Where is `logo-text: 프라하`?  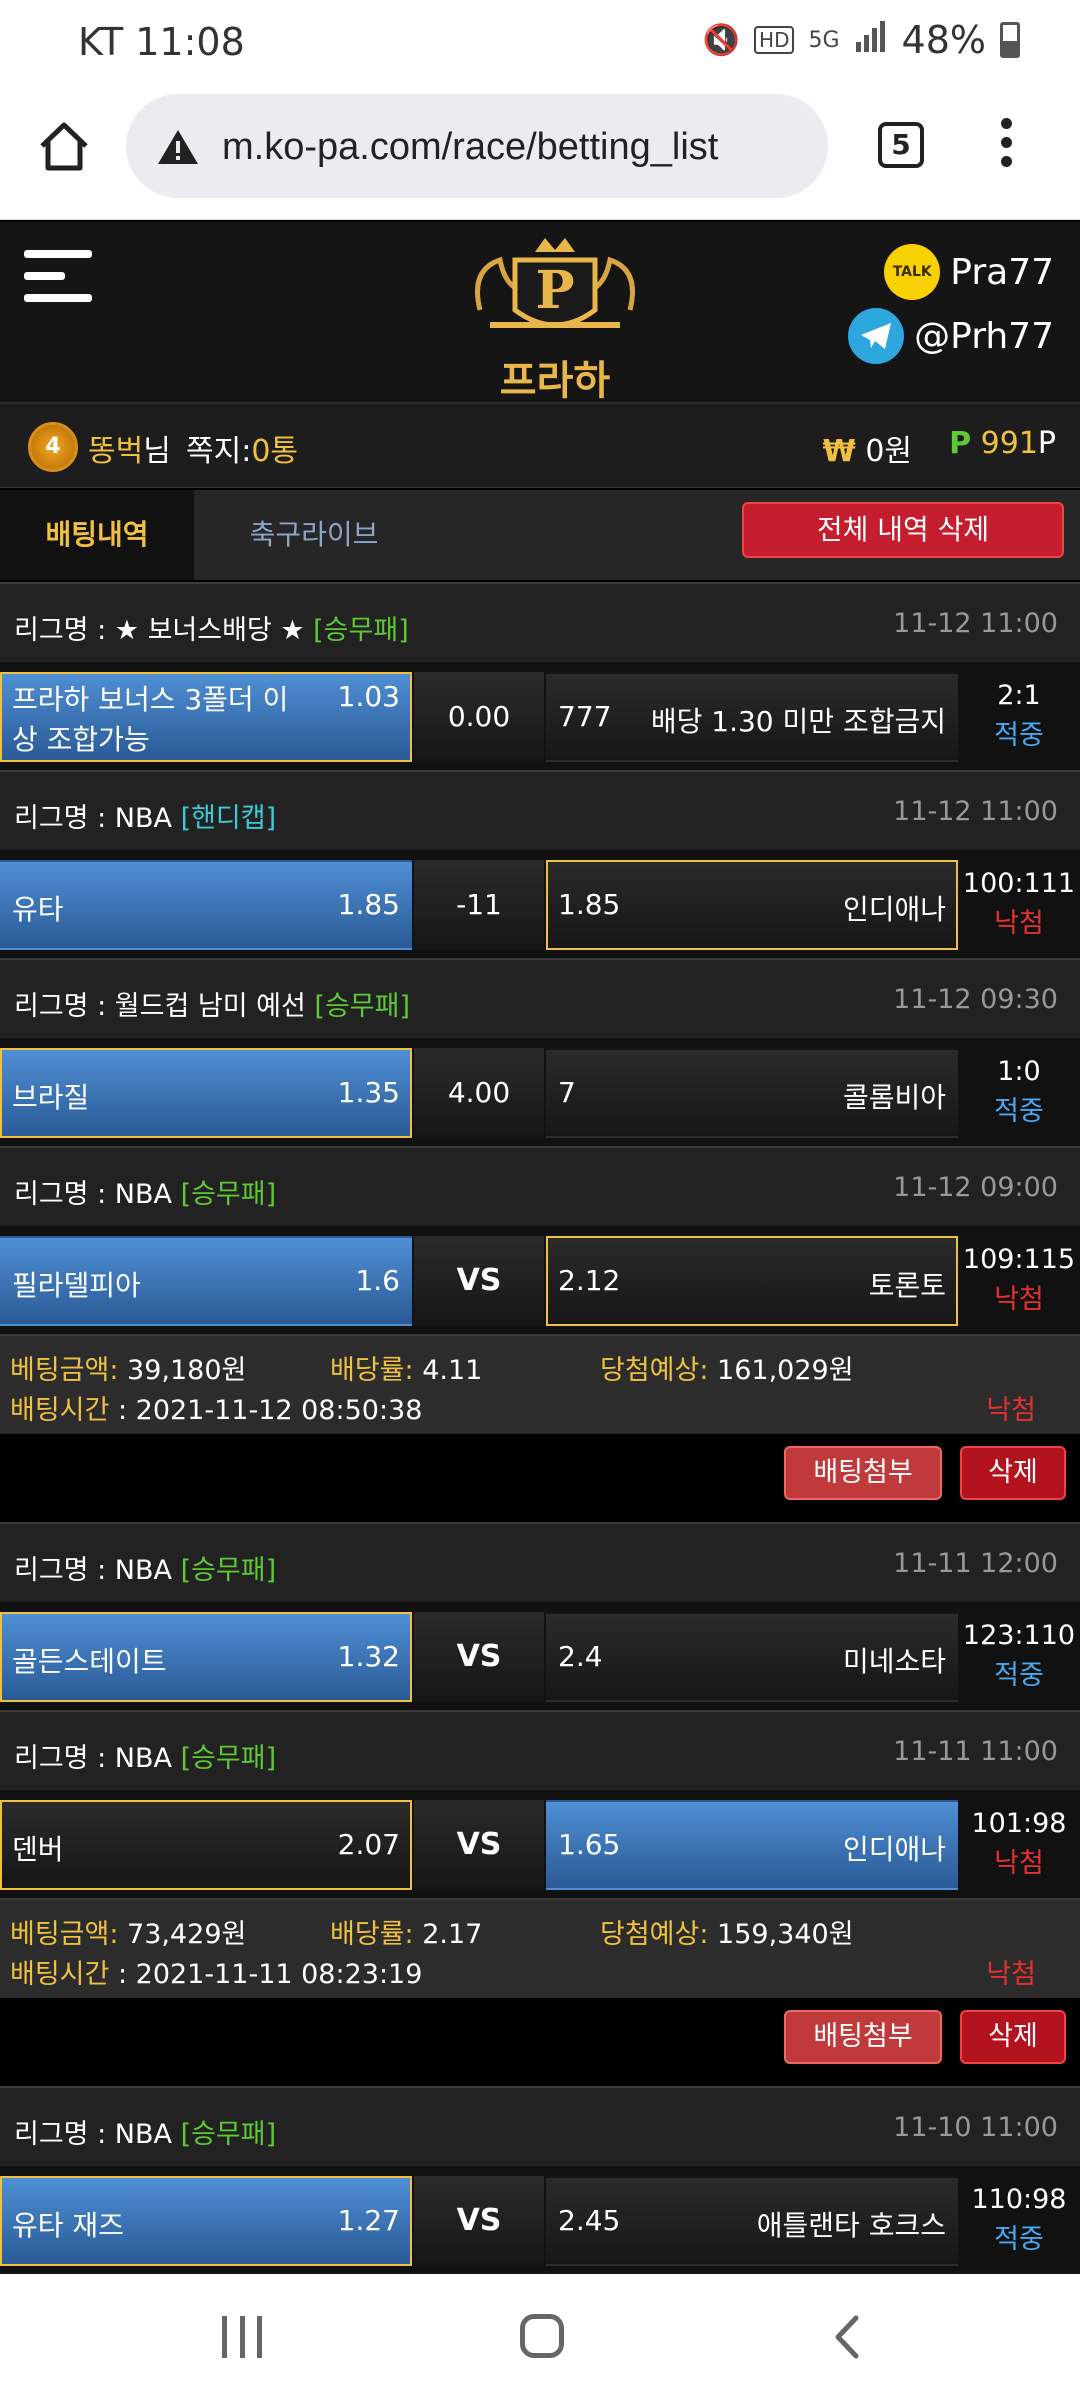 logo-text: 프라하 is located at coordinates (555, 381).